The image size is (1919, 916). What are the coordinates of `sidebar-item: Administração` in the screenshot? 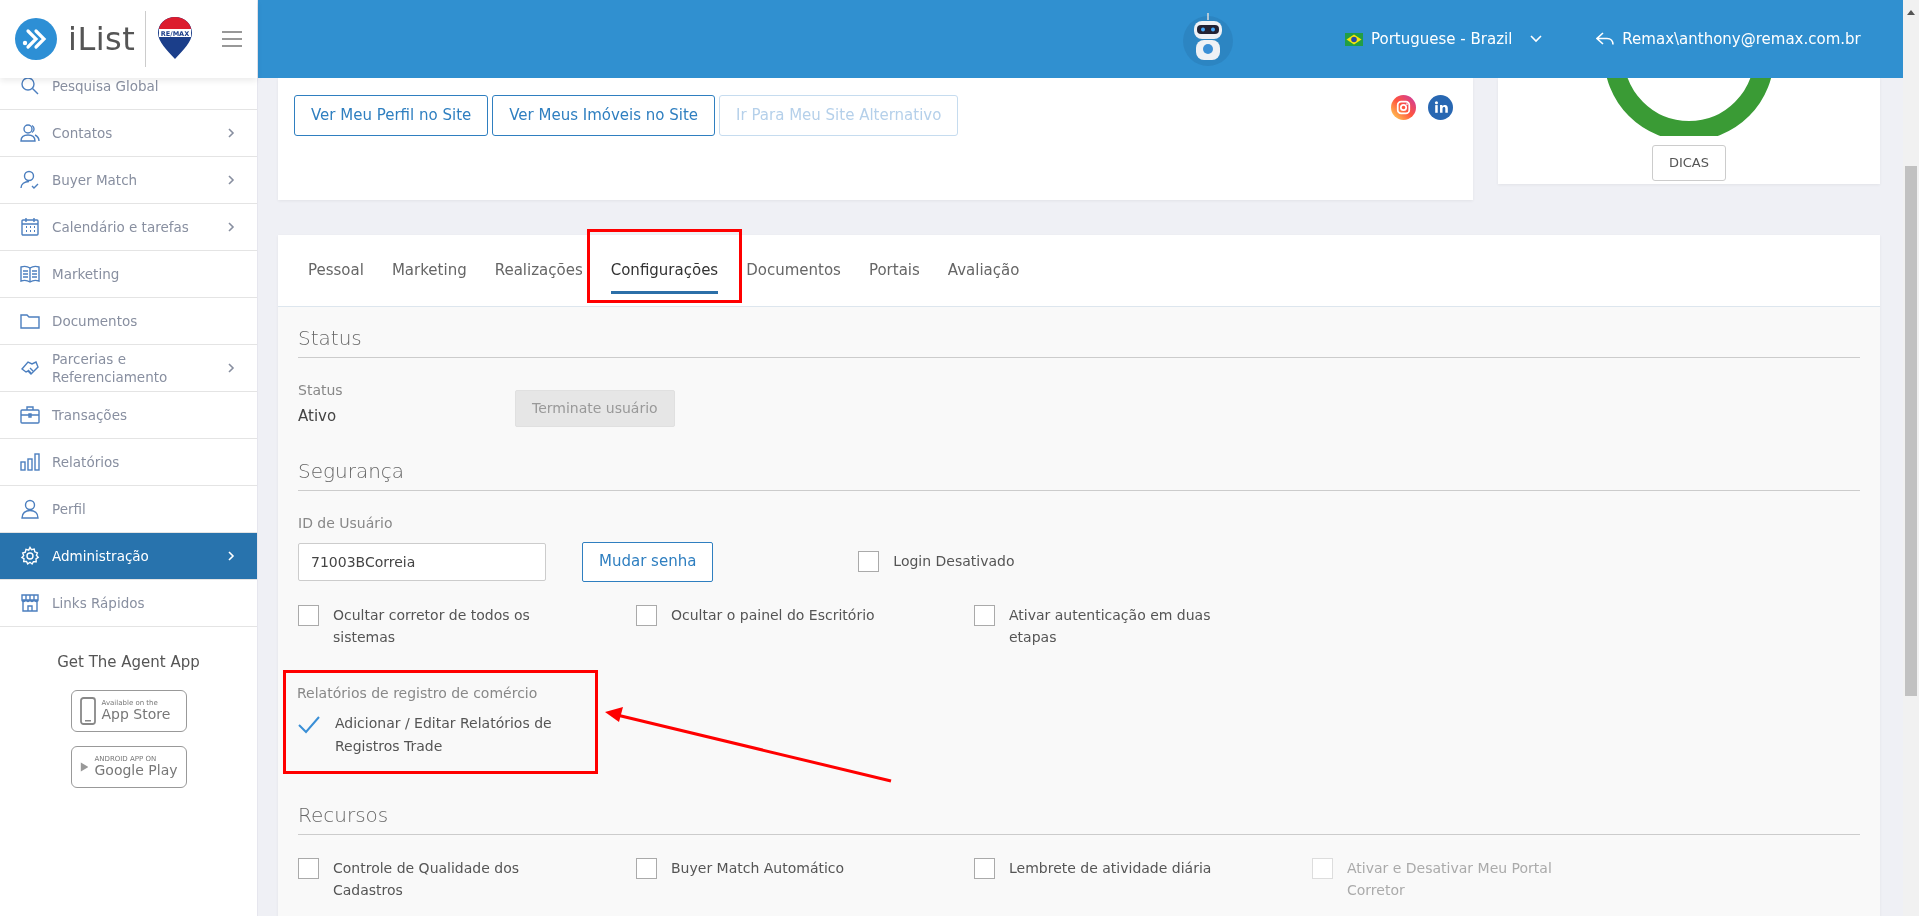 It's located at (128, 556).